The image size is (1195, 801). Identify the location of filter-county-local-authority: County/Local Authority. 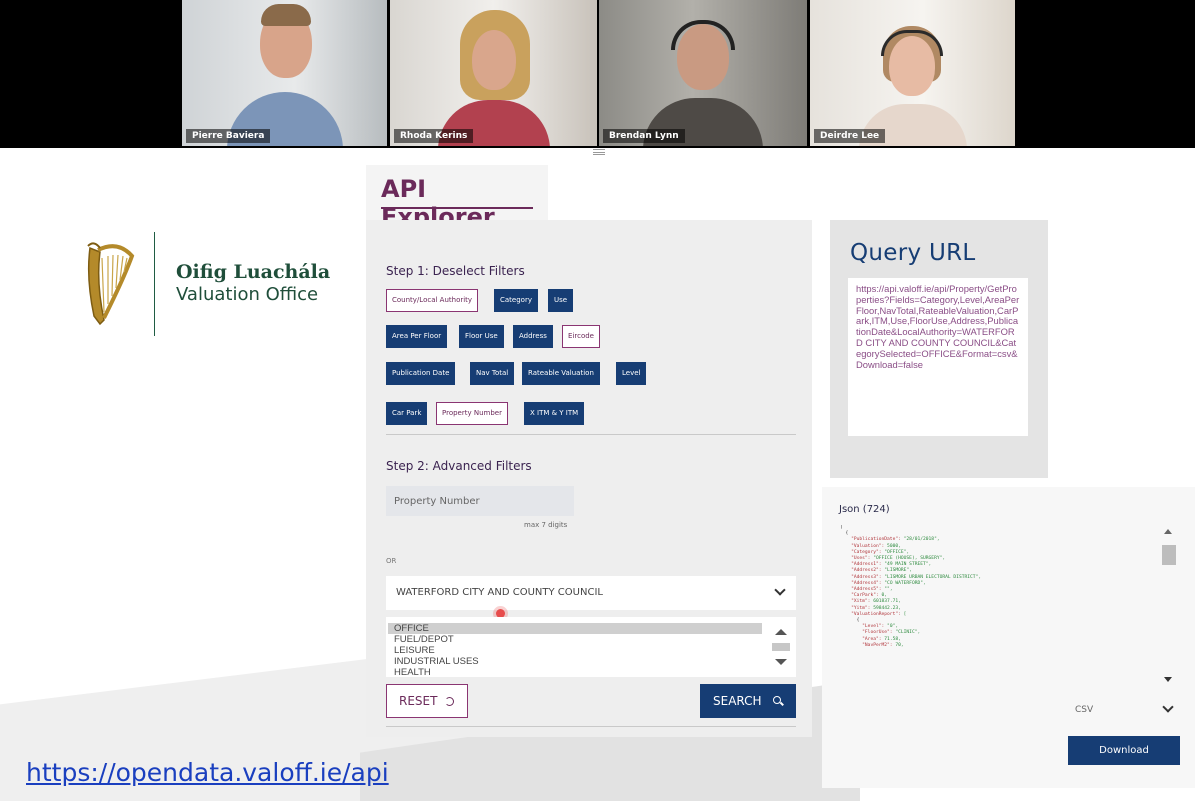
(432, 300).